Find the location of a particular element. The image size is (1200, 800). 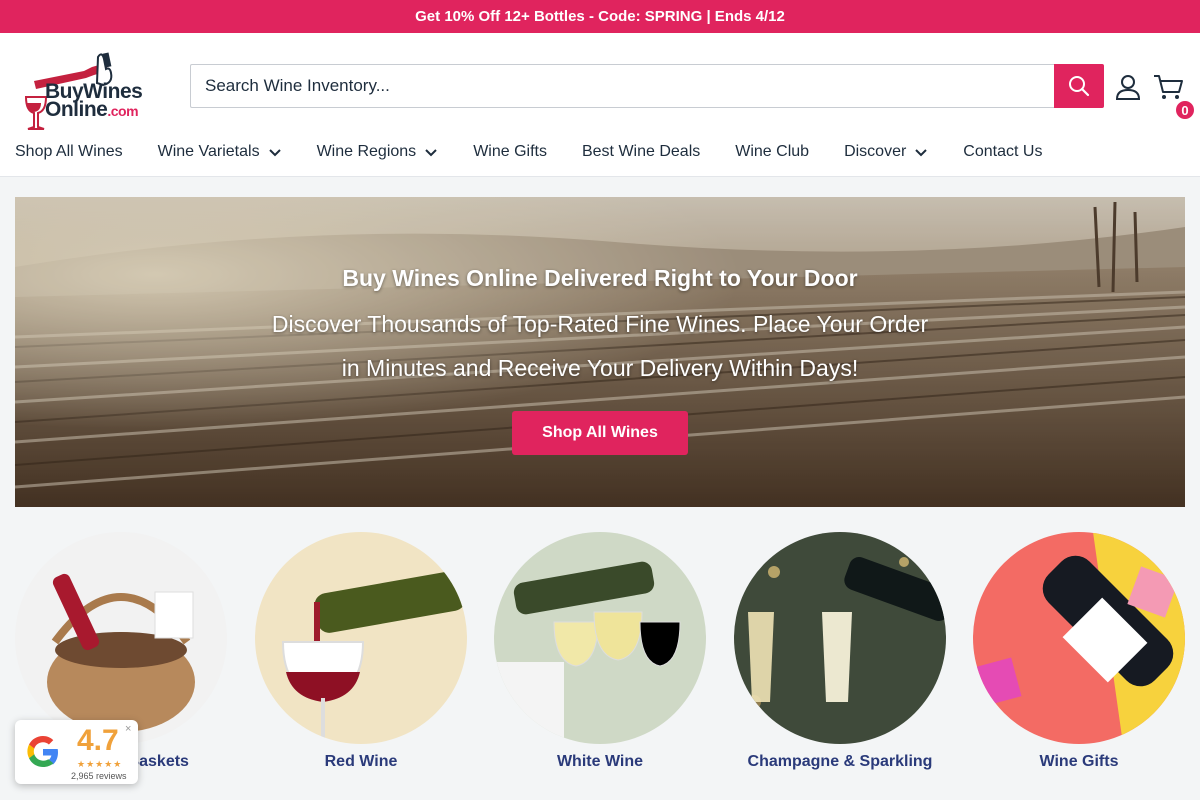

category-champagne-sparkling: Champagne & Sparkling is located at coordinates (840, 651).